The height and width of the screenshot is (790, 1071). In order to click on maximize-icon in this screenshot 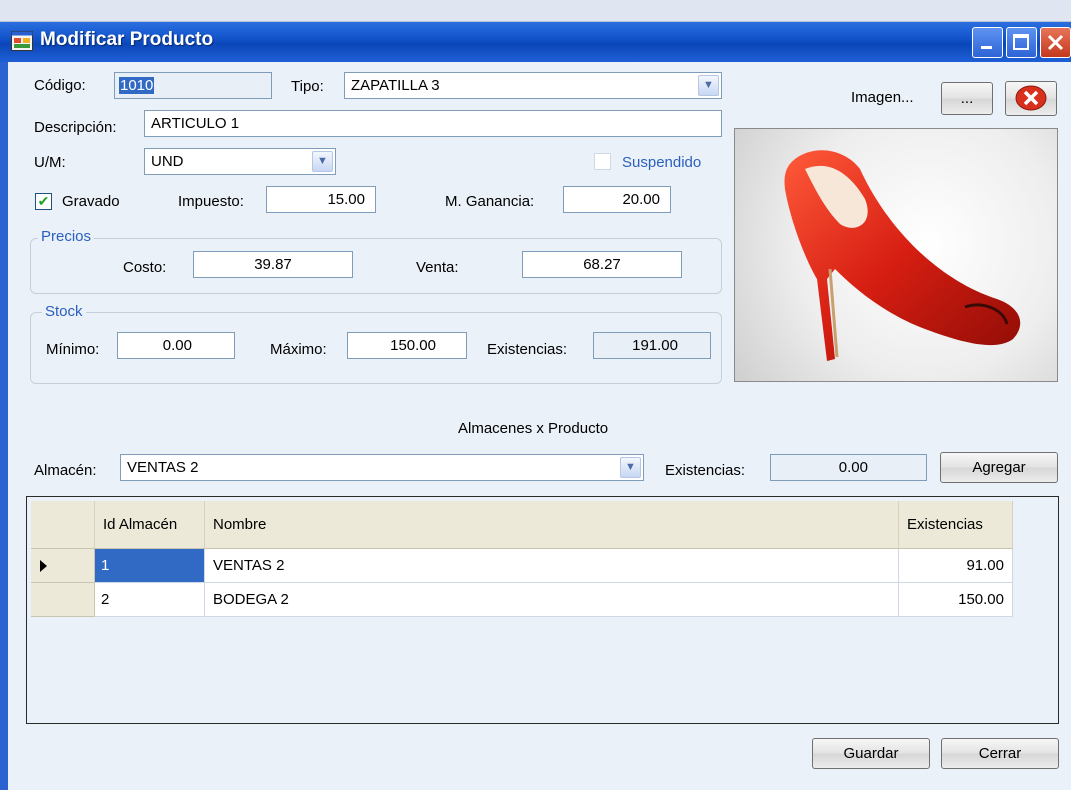, I will do `click(1021, 42)`.